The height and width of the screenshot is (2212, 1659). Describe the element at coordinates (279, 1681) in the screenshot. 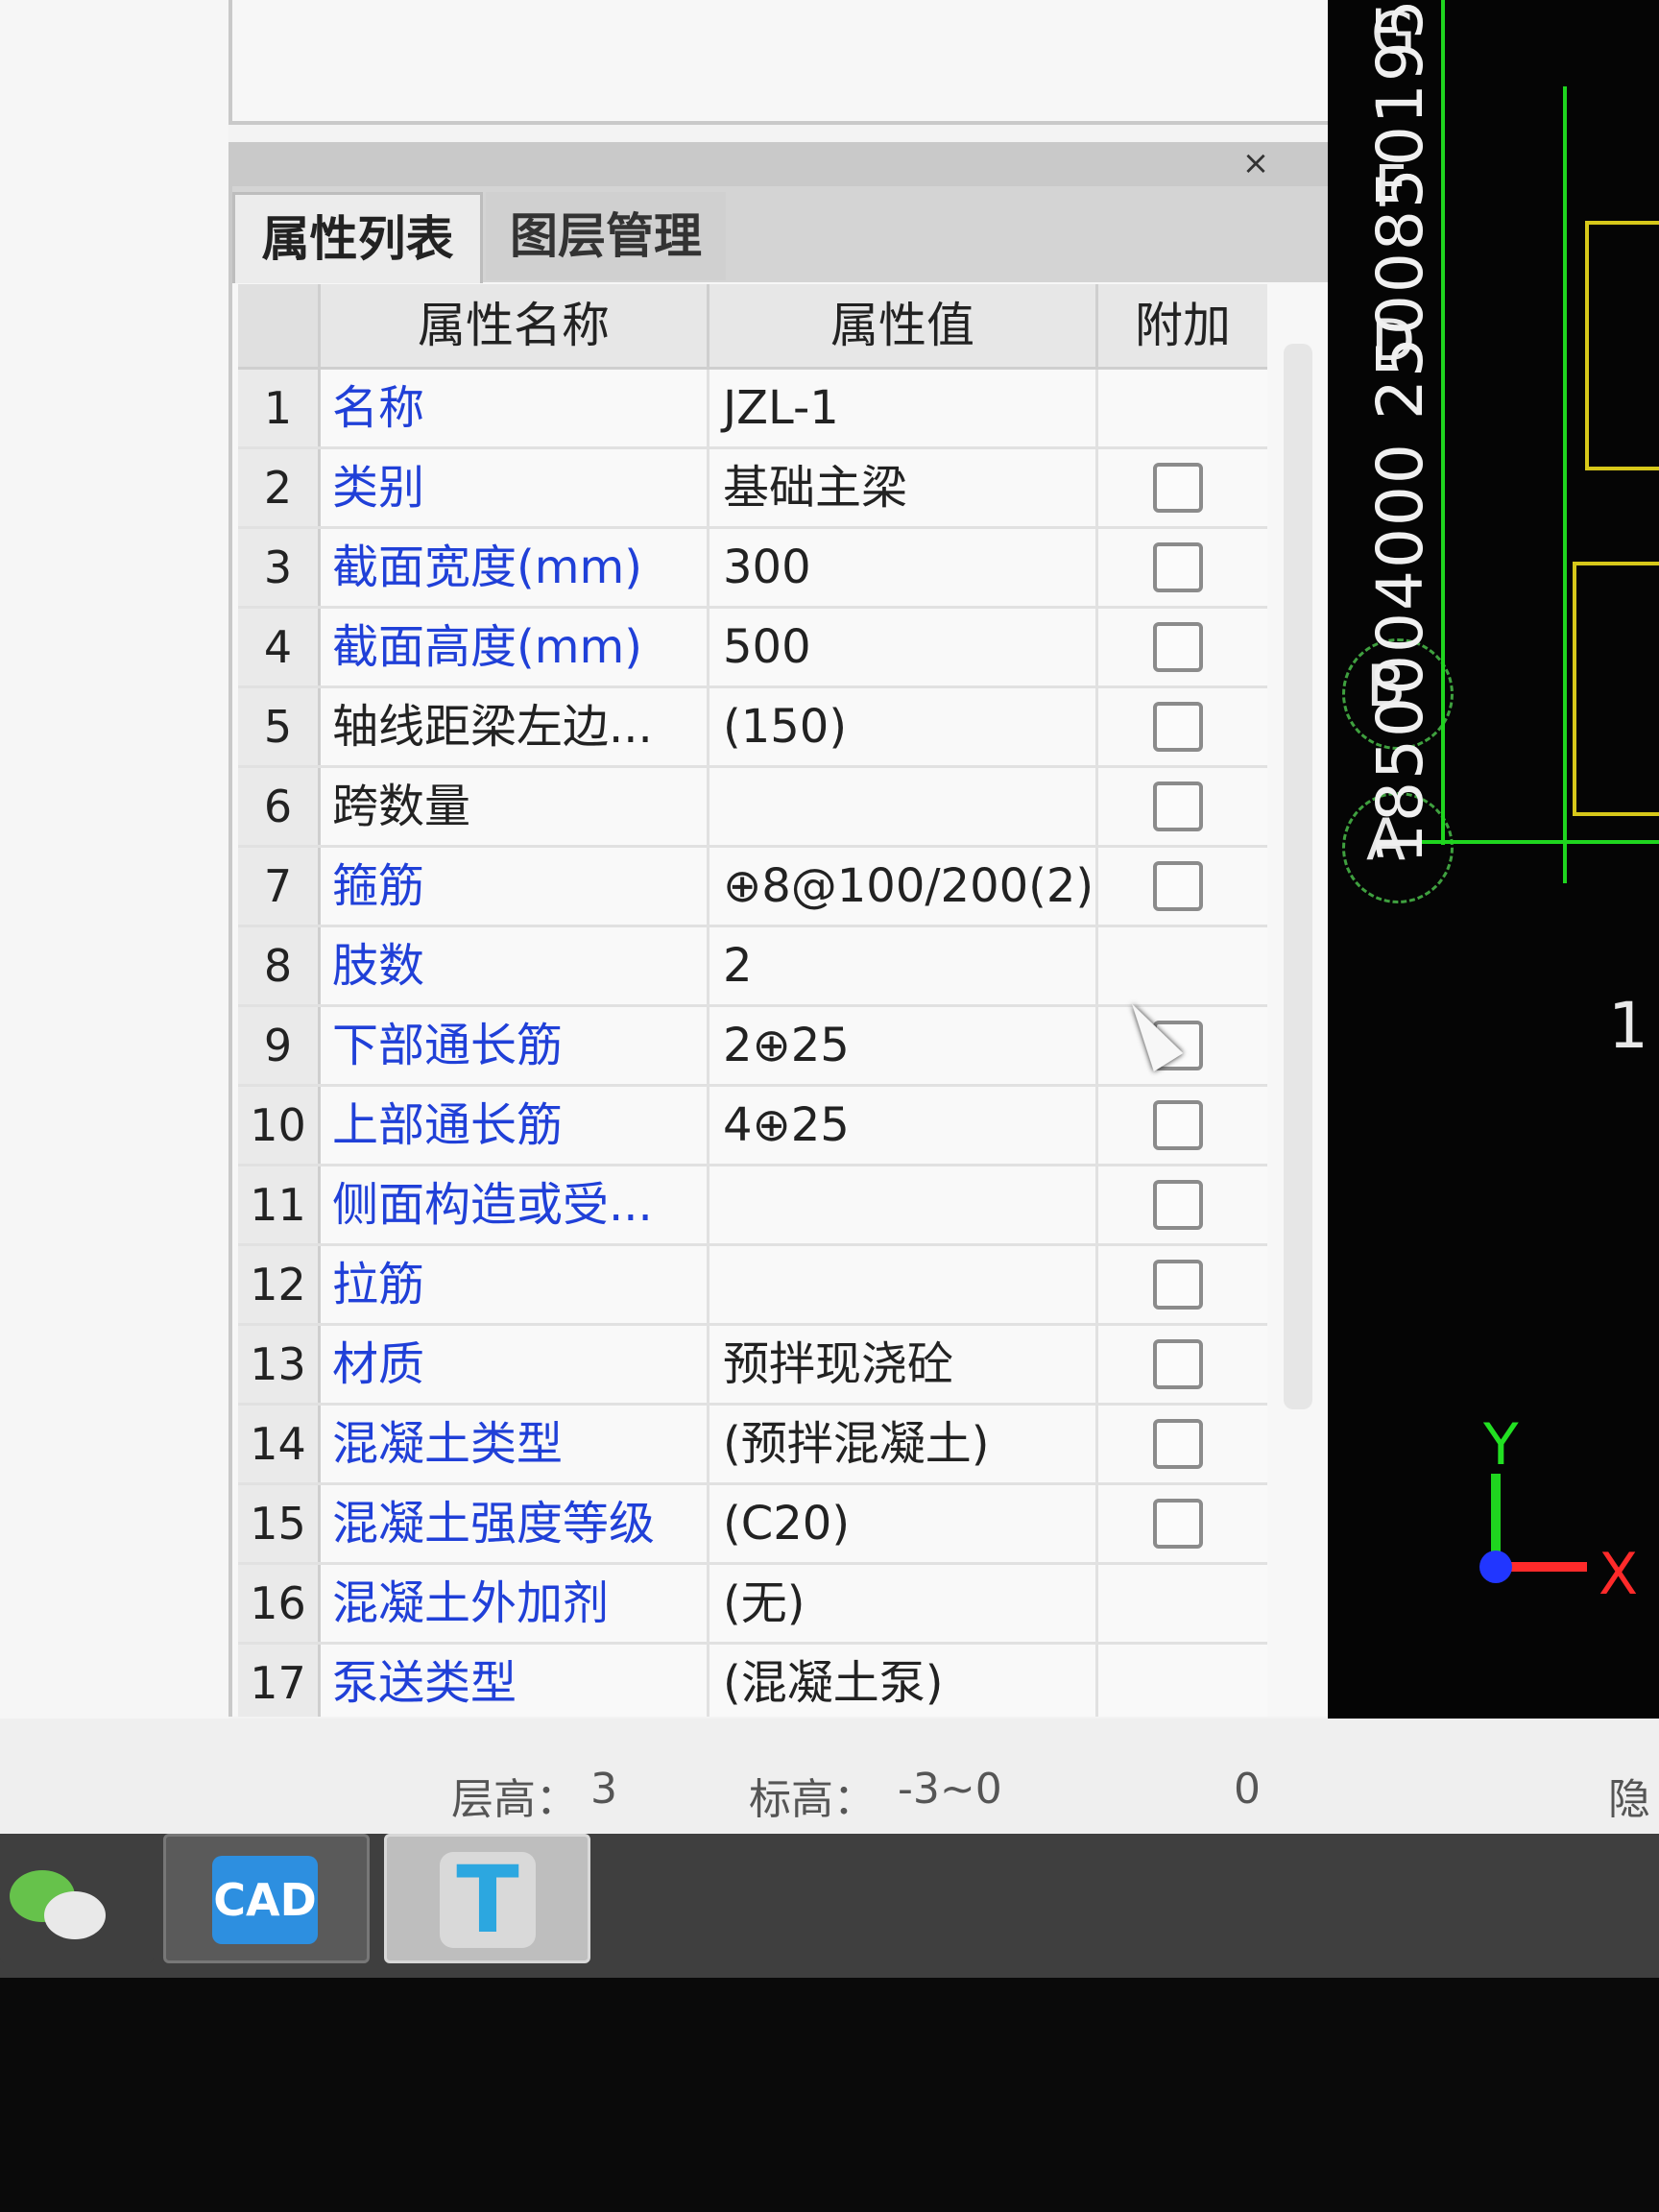

I see `row-number: 17` at that location.